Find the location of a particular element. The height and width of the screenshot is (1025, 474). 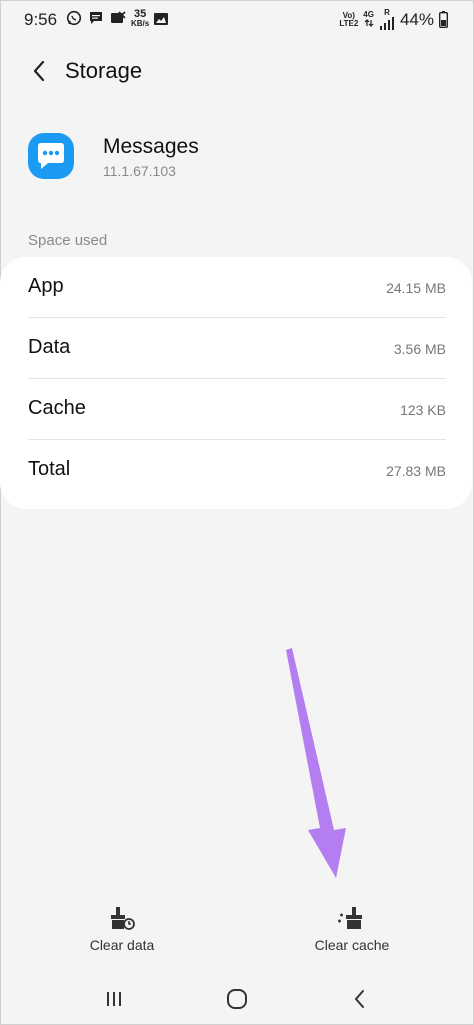

home-button is located at coordinates (237, 999).